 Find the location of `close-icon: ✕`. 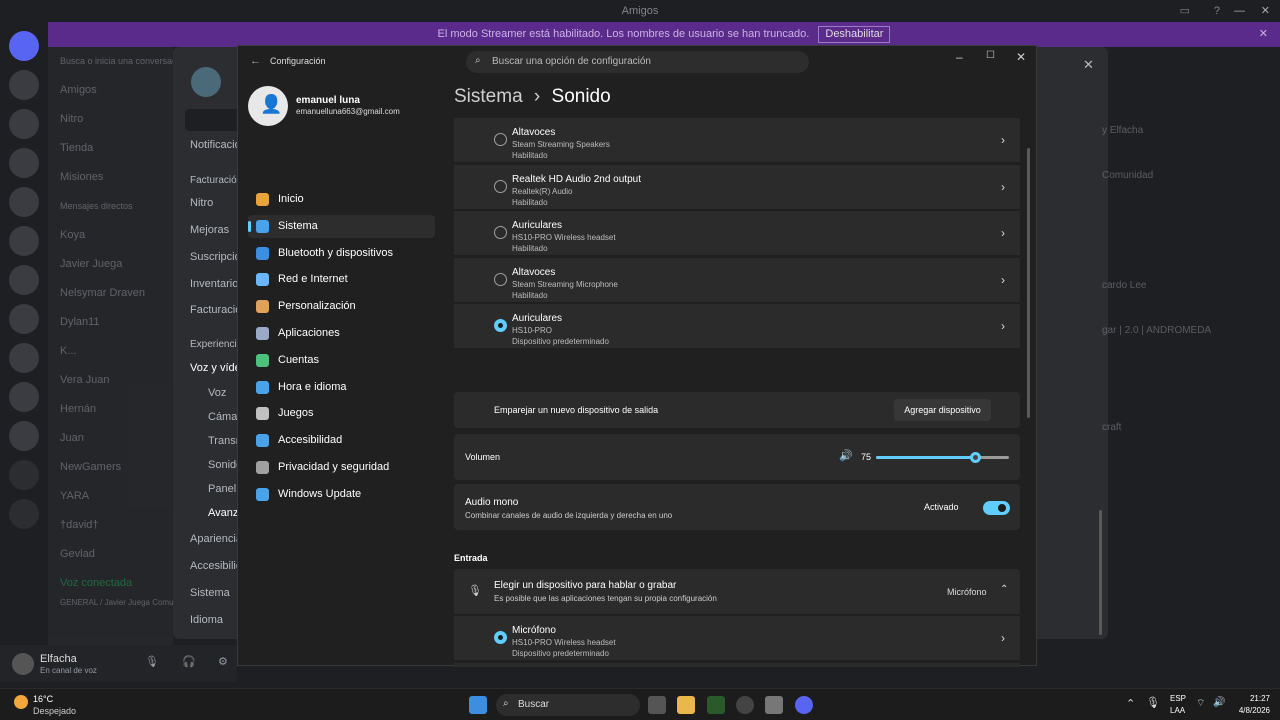

close-icon: ✕ is located at coordinates (1265, 11).